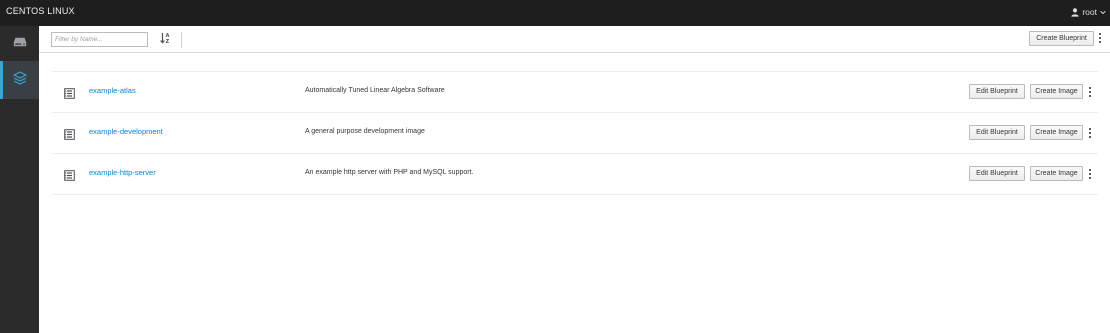  Describe the element at coordinates (19, 179) in the screenshot. I see `vertical-nav` at that location.